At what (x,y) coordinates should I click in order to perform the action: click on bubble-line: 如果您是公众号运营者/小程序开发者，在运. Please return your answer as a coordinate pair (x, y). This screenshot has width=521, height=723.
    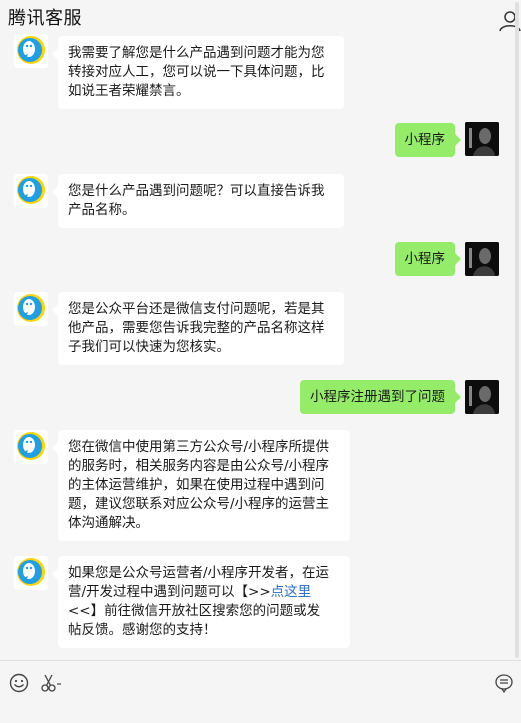
    Looking at the image, I should click on (199, 573).